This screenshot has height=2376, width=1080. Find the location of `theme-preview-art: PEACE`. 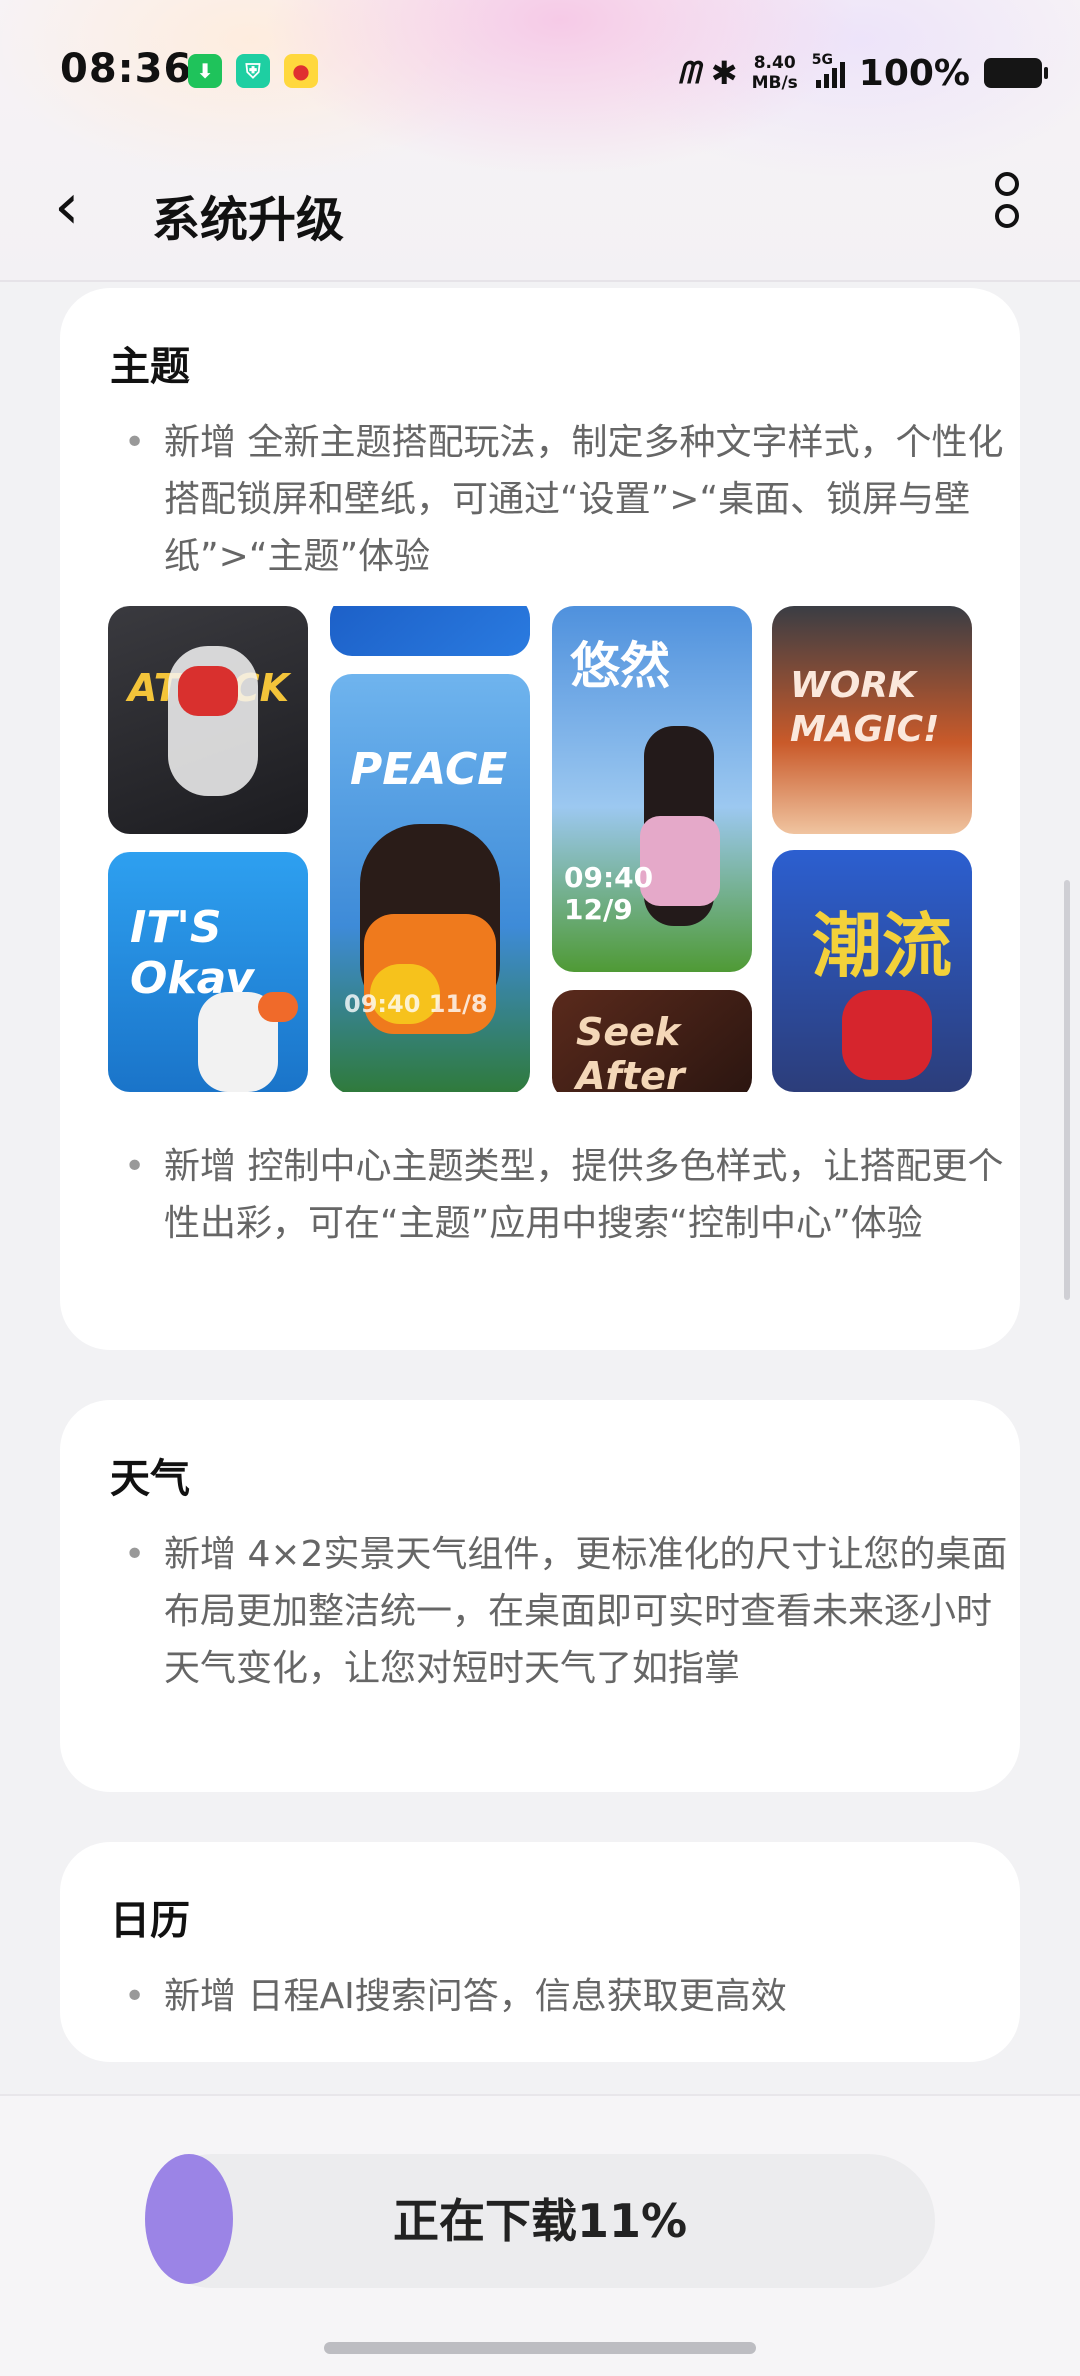

theme-preview-art: PEACE is located at coordinates (429, 769).